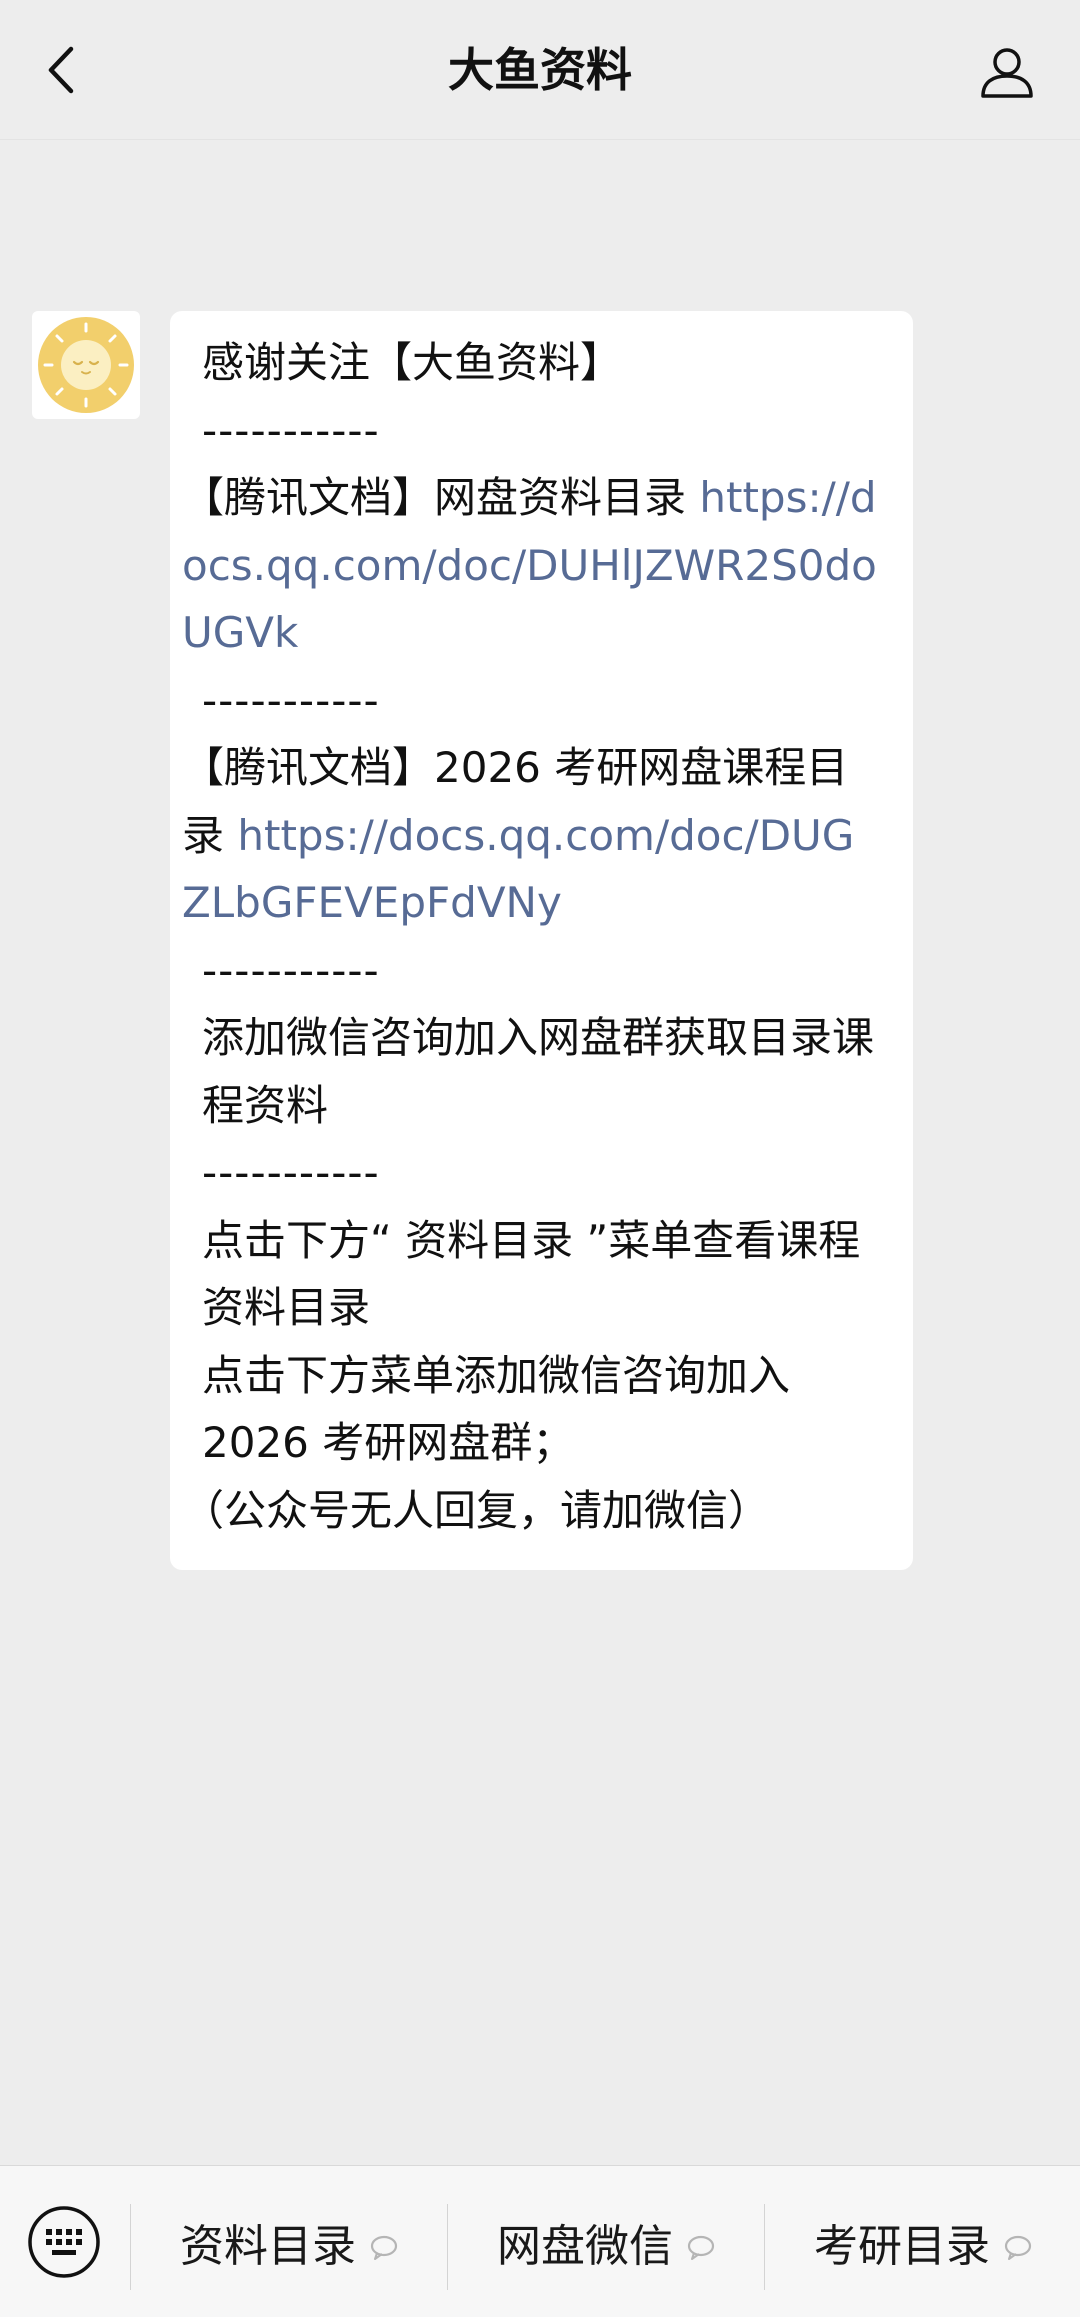  I want to click on message-docs-label: 【腾讯文档】网盘资料目录, so click(441, 497).